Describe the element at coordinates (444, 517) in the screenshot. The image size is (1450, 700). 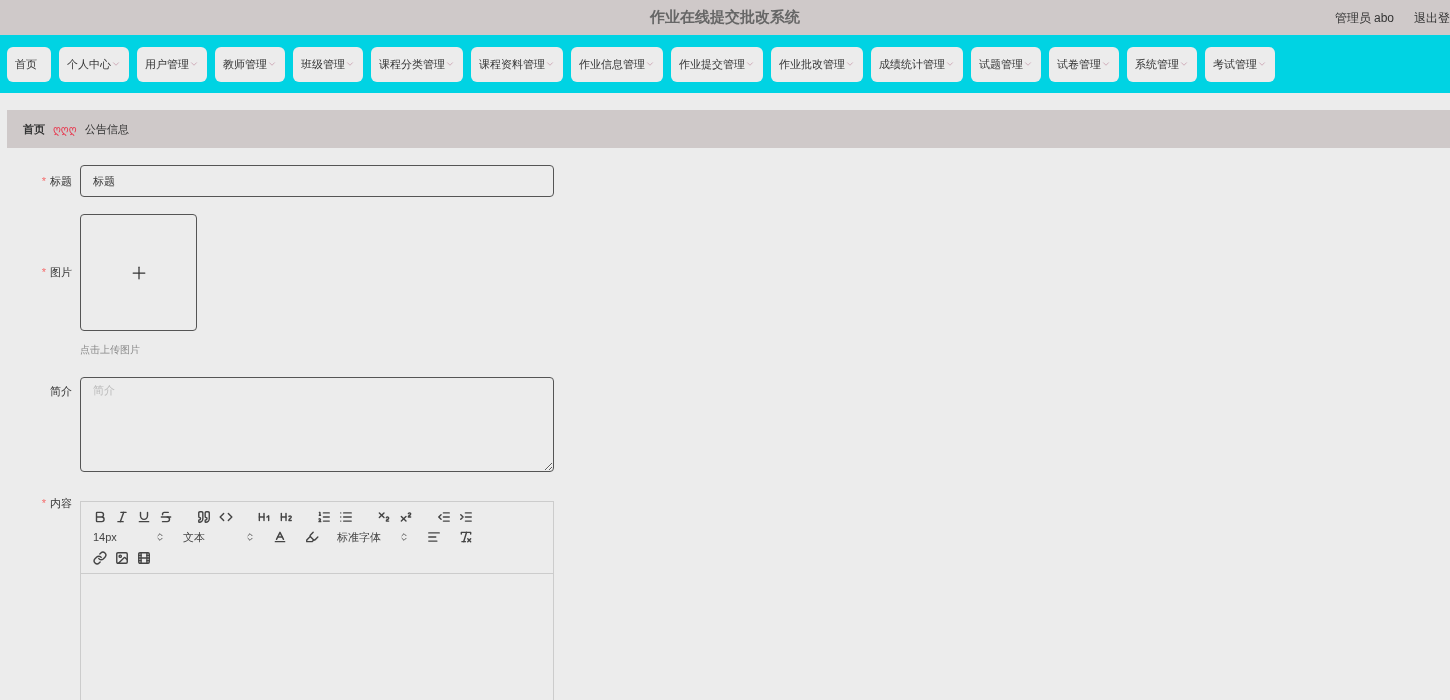
I see `outdent-icon` at that location.